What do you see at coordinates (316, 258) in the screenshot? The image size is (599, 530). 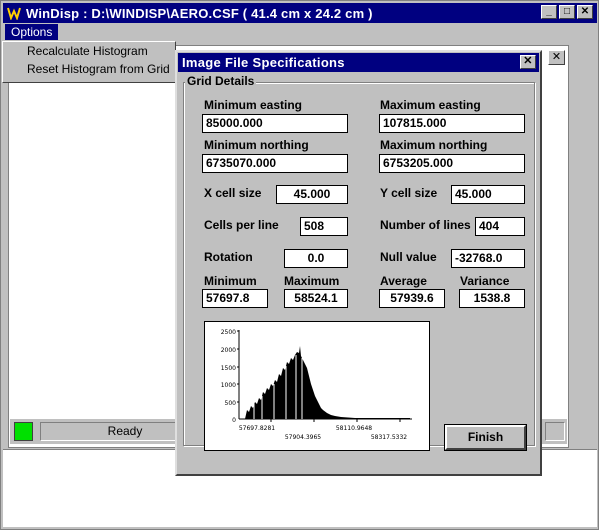 I see `rotation-field: 0.0` at bounding box center [316, 258].